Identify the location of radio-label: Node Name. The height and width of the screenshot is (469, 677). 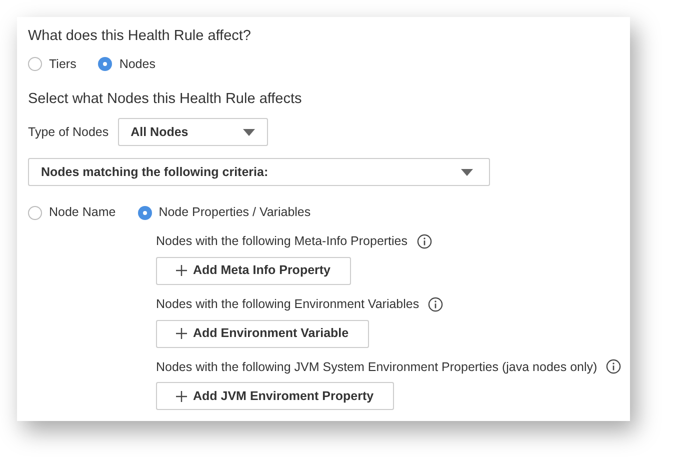
(82, 213).